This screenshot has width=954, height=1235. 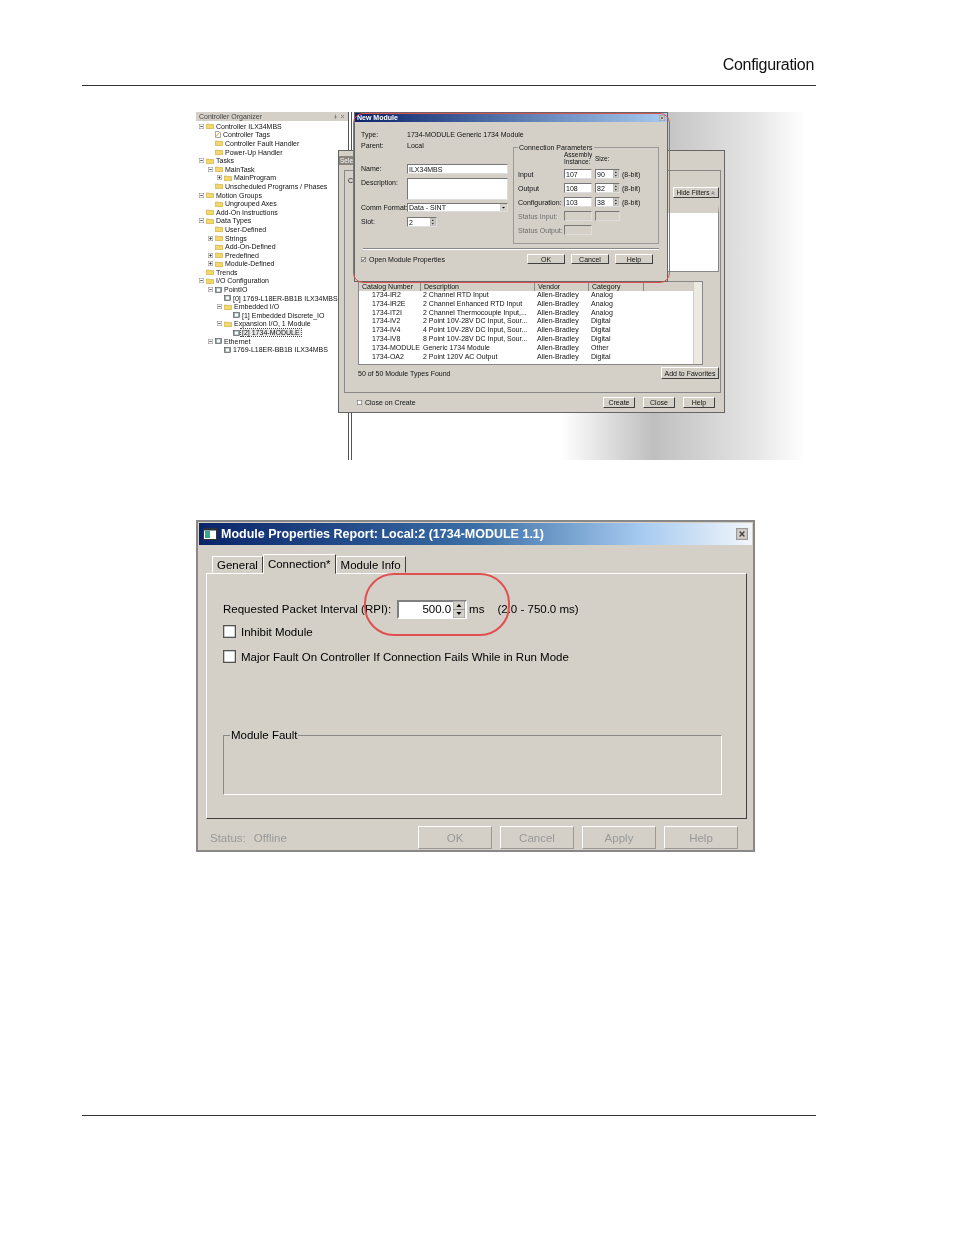 What do you see at coordinates (264, 735) in the screenshot?
I see `group-title: Module Fault` at bounding box center [264, 735].